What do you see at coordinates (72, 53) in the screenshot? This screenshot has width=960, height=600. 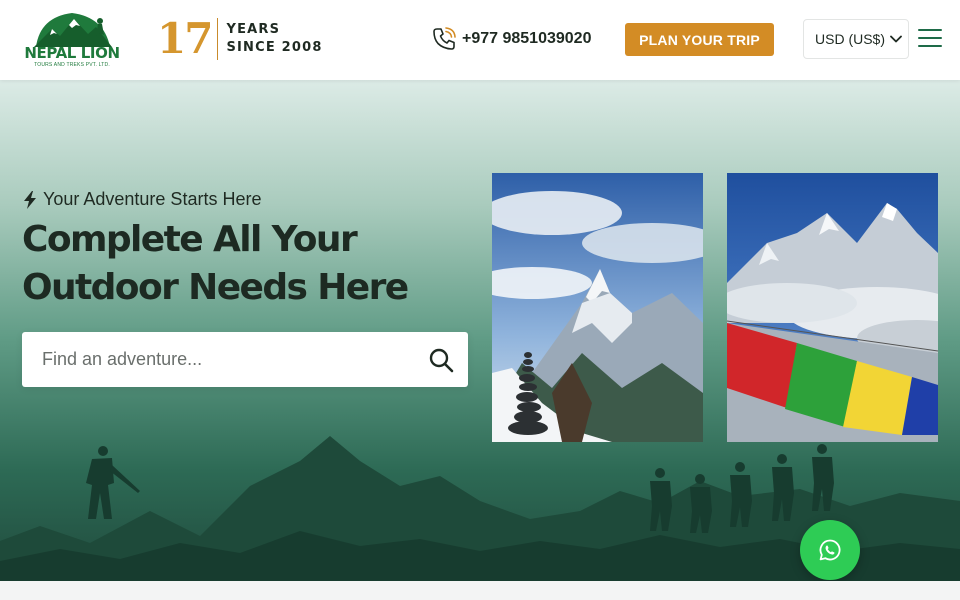 I see `logo-wordmark: NEPAL LION` at bounding box center [72, 53].